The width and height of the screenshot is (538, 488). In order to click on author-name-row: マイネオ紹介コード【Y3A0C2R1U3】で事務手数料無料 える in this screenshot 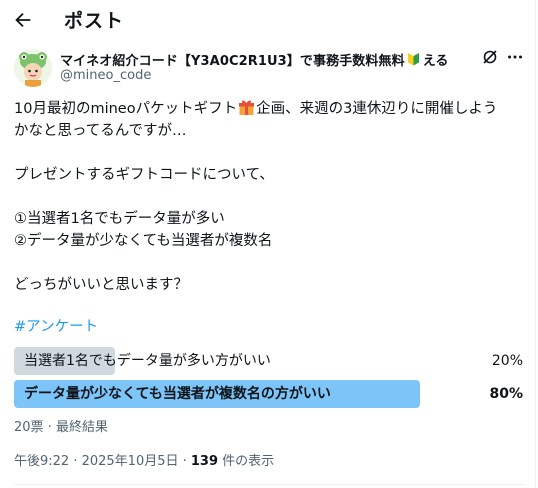, I will do `click(254, 59)`.